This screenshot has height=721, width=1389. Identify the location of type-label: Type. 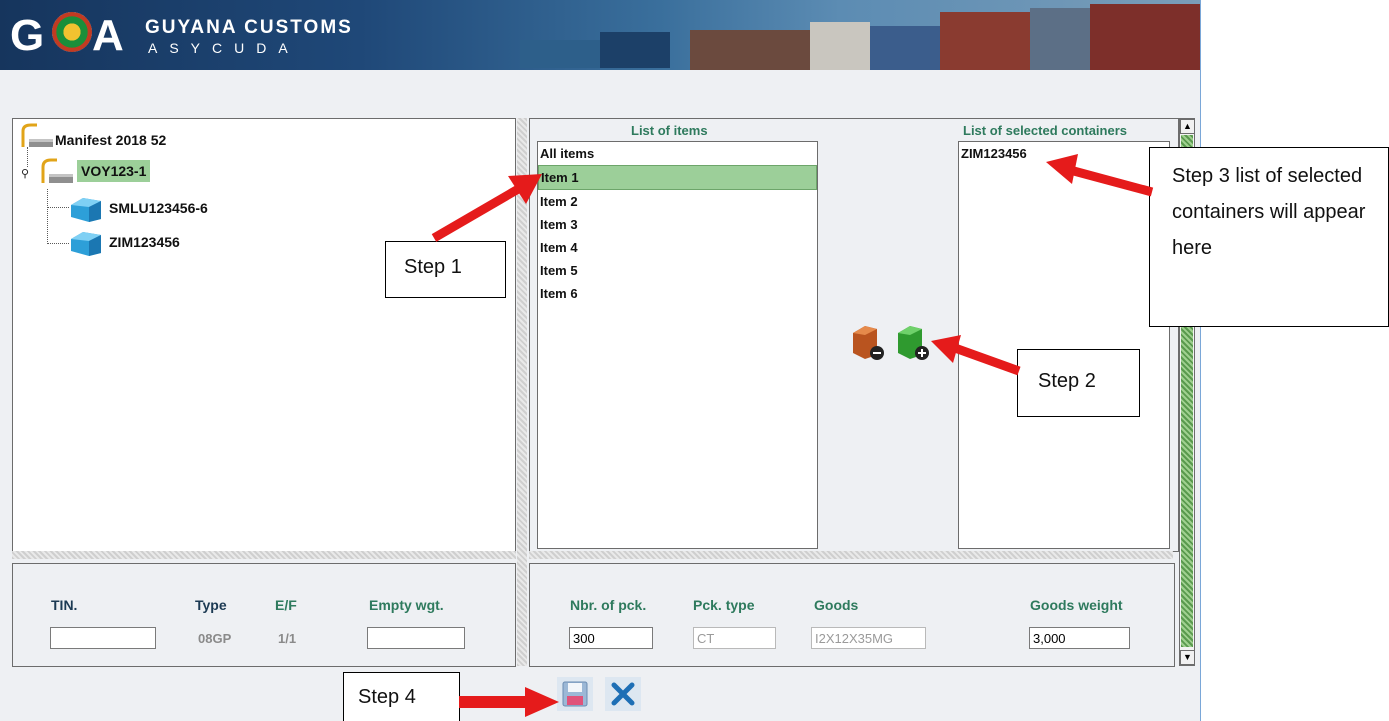
(211, 605).